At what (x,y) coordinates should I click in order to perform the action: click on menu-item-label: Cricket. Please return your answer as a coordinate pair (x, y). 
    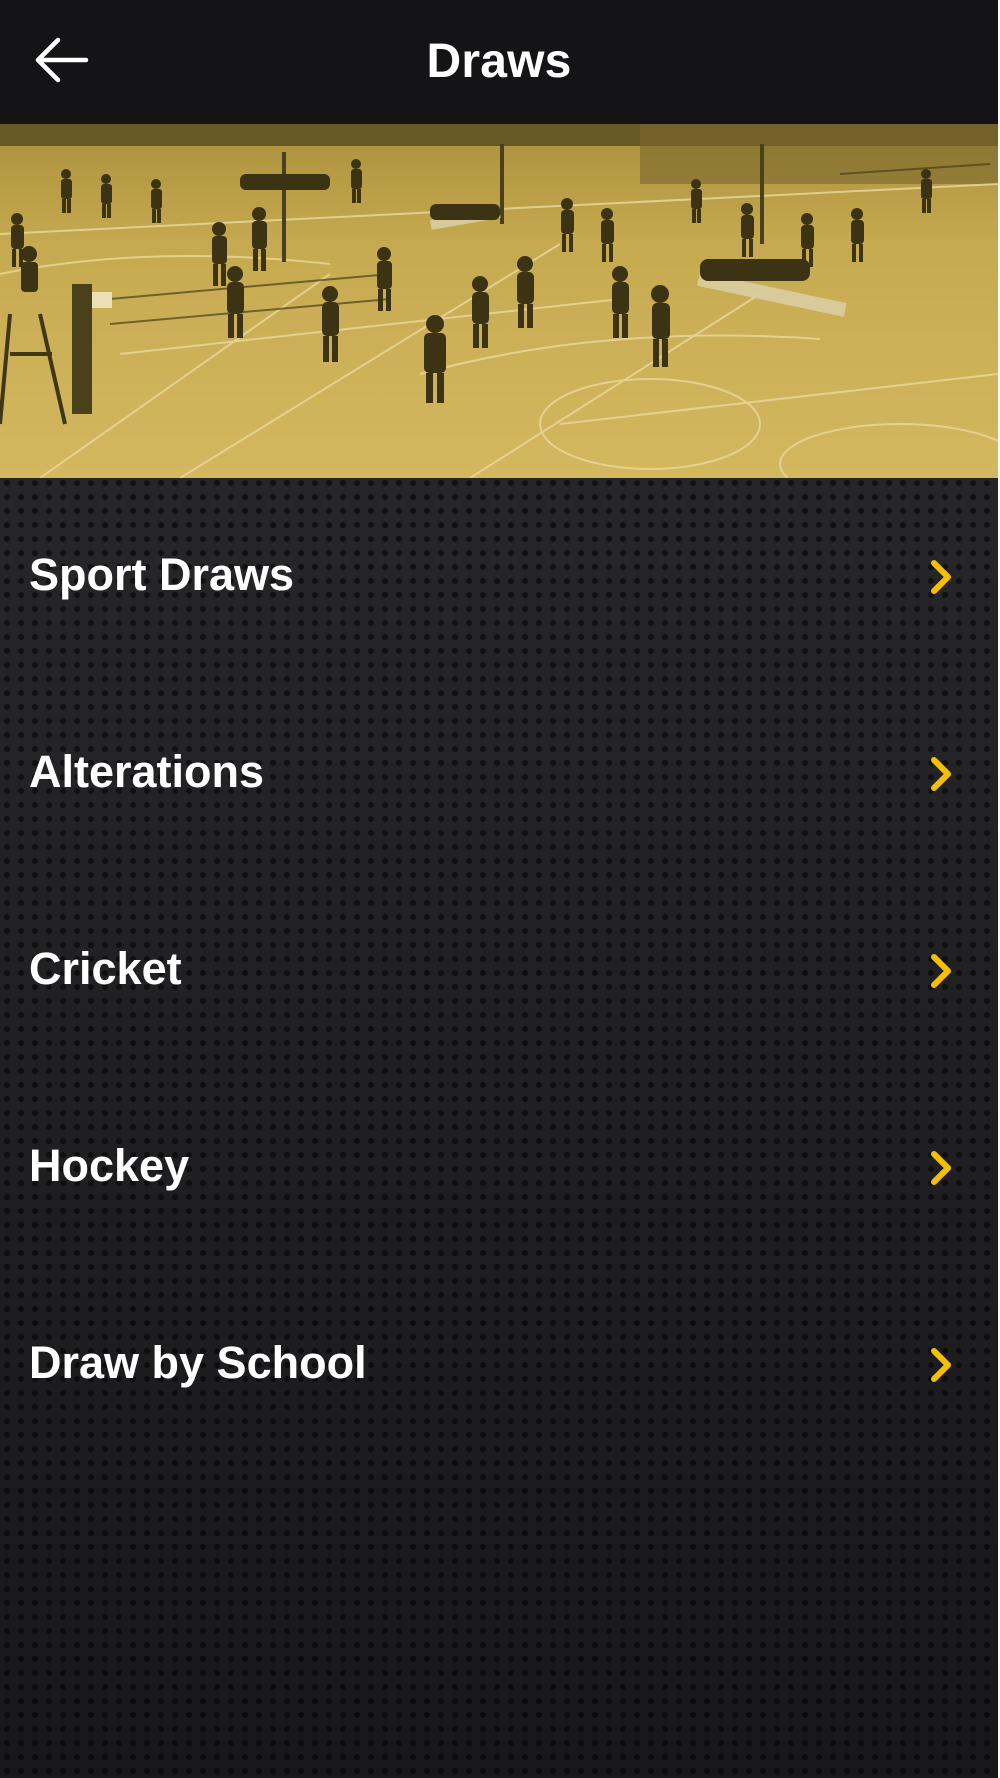
    Looking at the image, I should click on (105, 968).